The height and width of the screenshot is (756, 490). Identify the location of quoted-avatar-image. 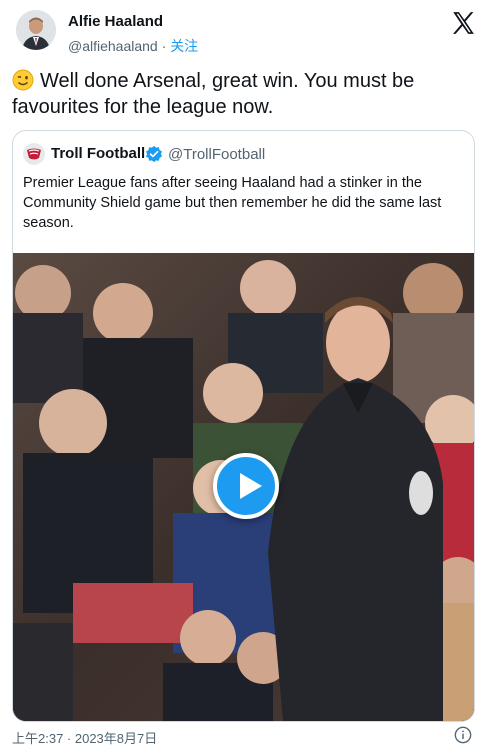
(34, 154).